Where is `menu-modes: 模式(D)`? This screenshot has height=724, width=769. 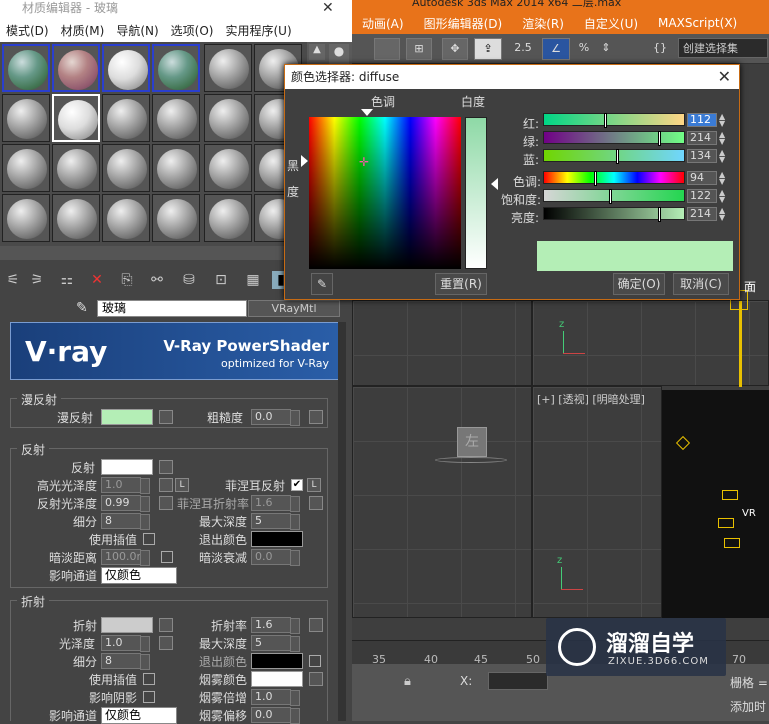 menu-modes: 模式(D) is located at coordinates (27, 30).